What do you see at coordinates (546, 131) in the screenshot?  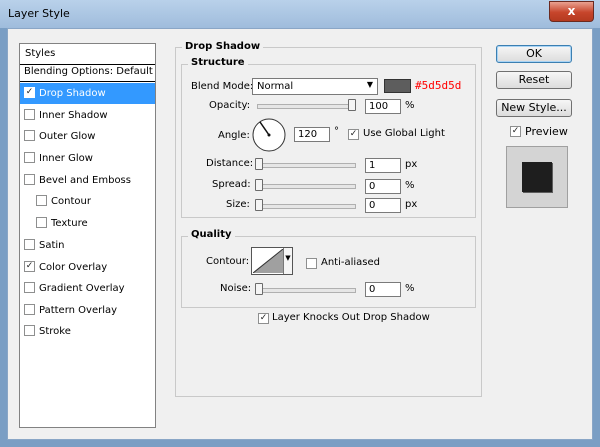 I see `preview-label: Preview` at bounding box center [546, 131].